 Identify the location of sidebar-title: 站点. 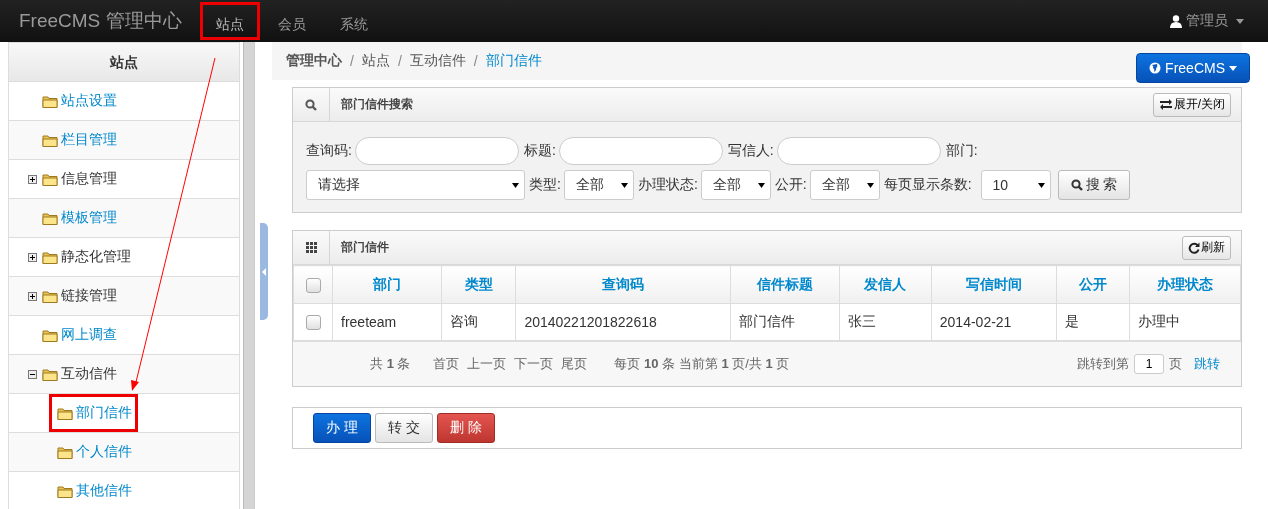
(124, 62).